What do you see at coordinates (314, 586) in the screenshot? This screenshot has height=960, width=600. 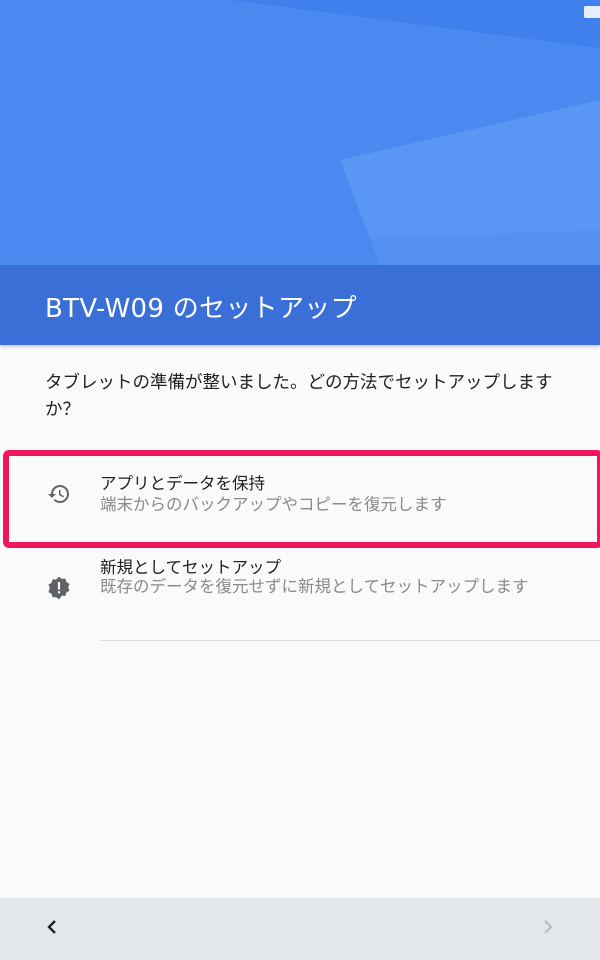 I see `option-description: 既存のデータを復元せずに新規としてセットアップします` at bounding box center [314, 586].